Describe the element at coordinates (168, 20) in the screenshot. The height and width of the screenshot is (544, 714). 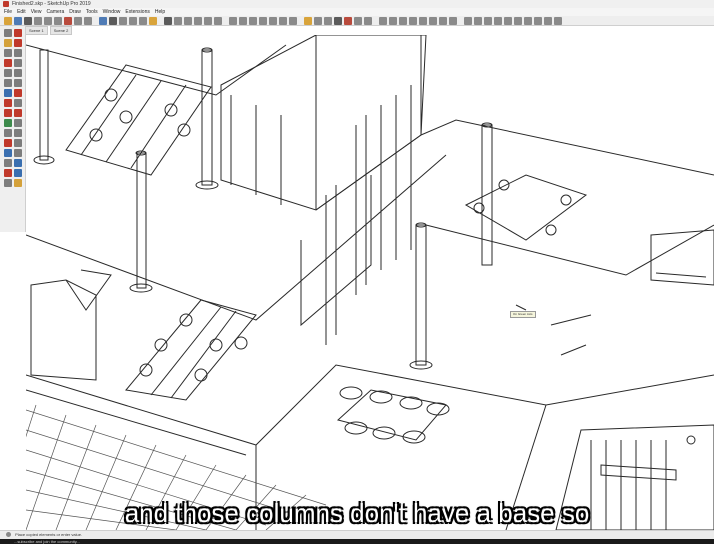
I see `iso-view-icon` at that location.